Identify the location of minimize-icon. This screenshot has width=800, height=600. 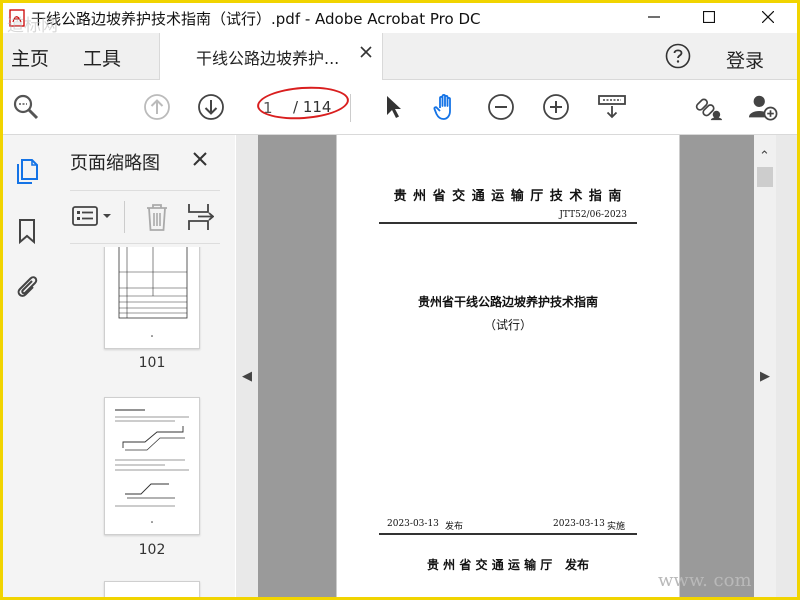
(654, 17).